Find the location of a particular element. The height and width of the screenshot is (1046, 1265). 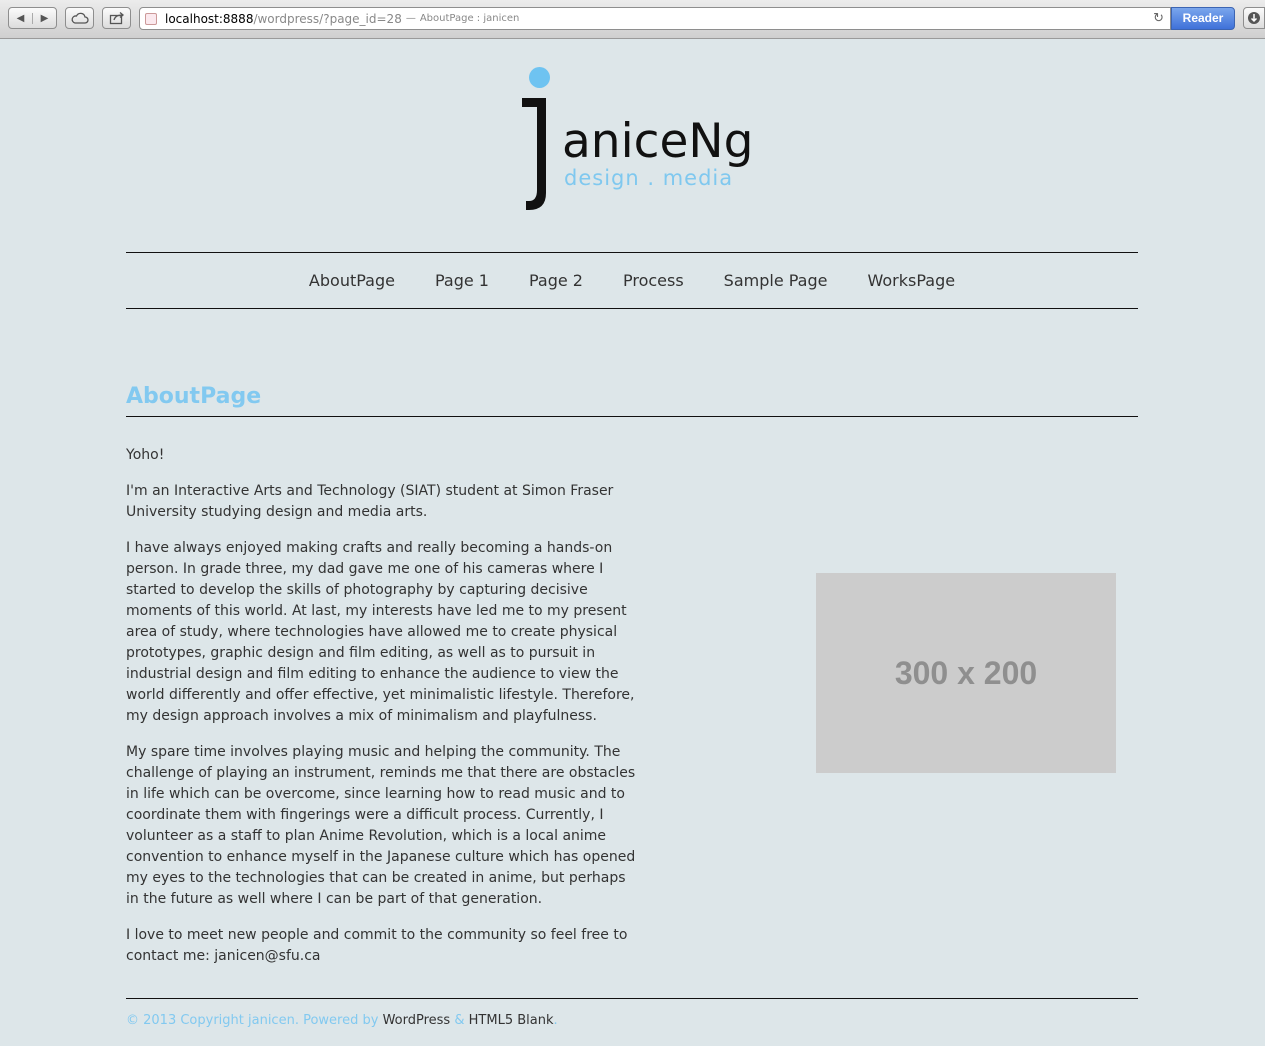

url-path: /wordpress/?page_id=28 is located at coordinates (327, 18).